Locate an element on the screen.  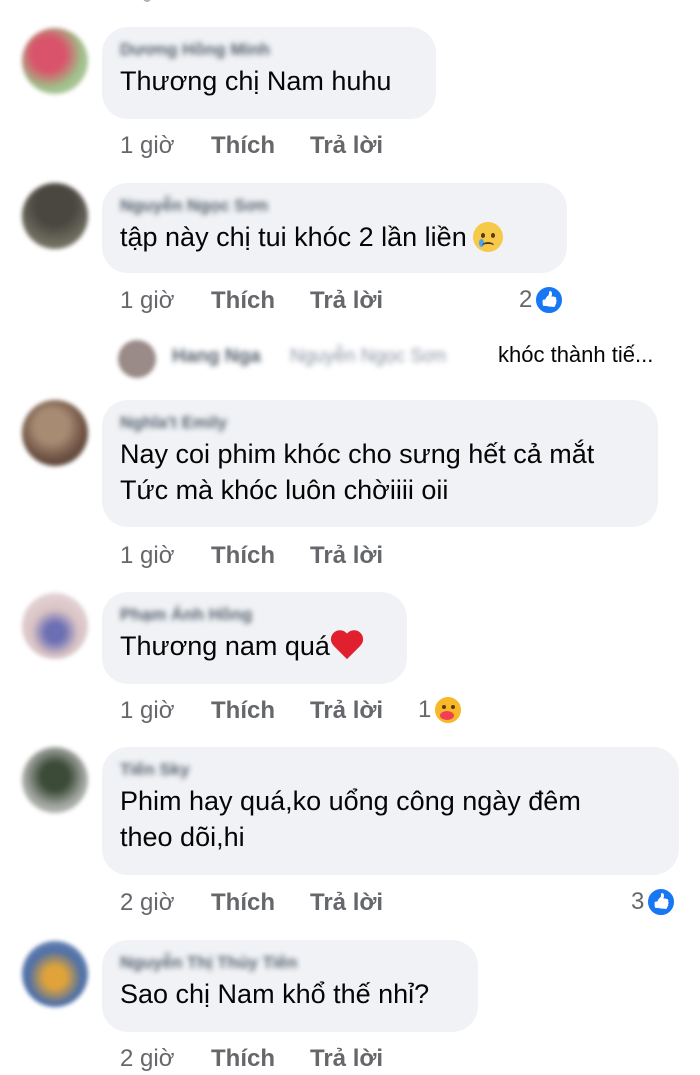
comment-text: Thương chị Nam huhu is located at coordinates (256, 81).